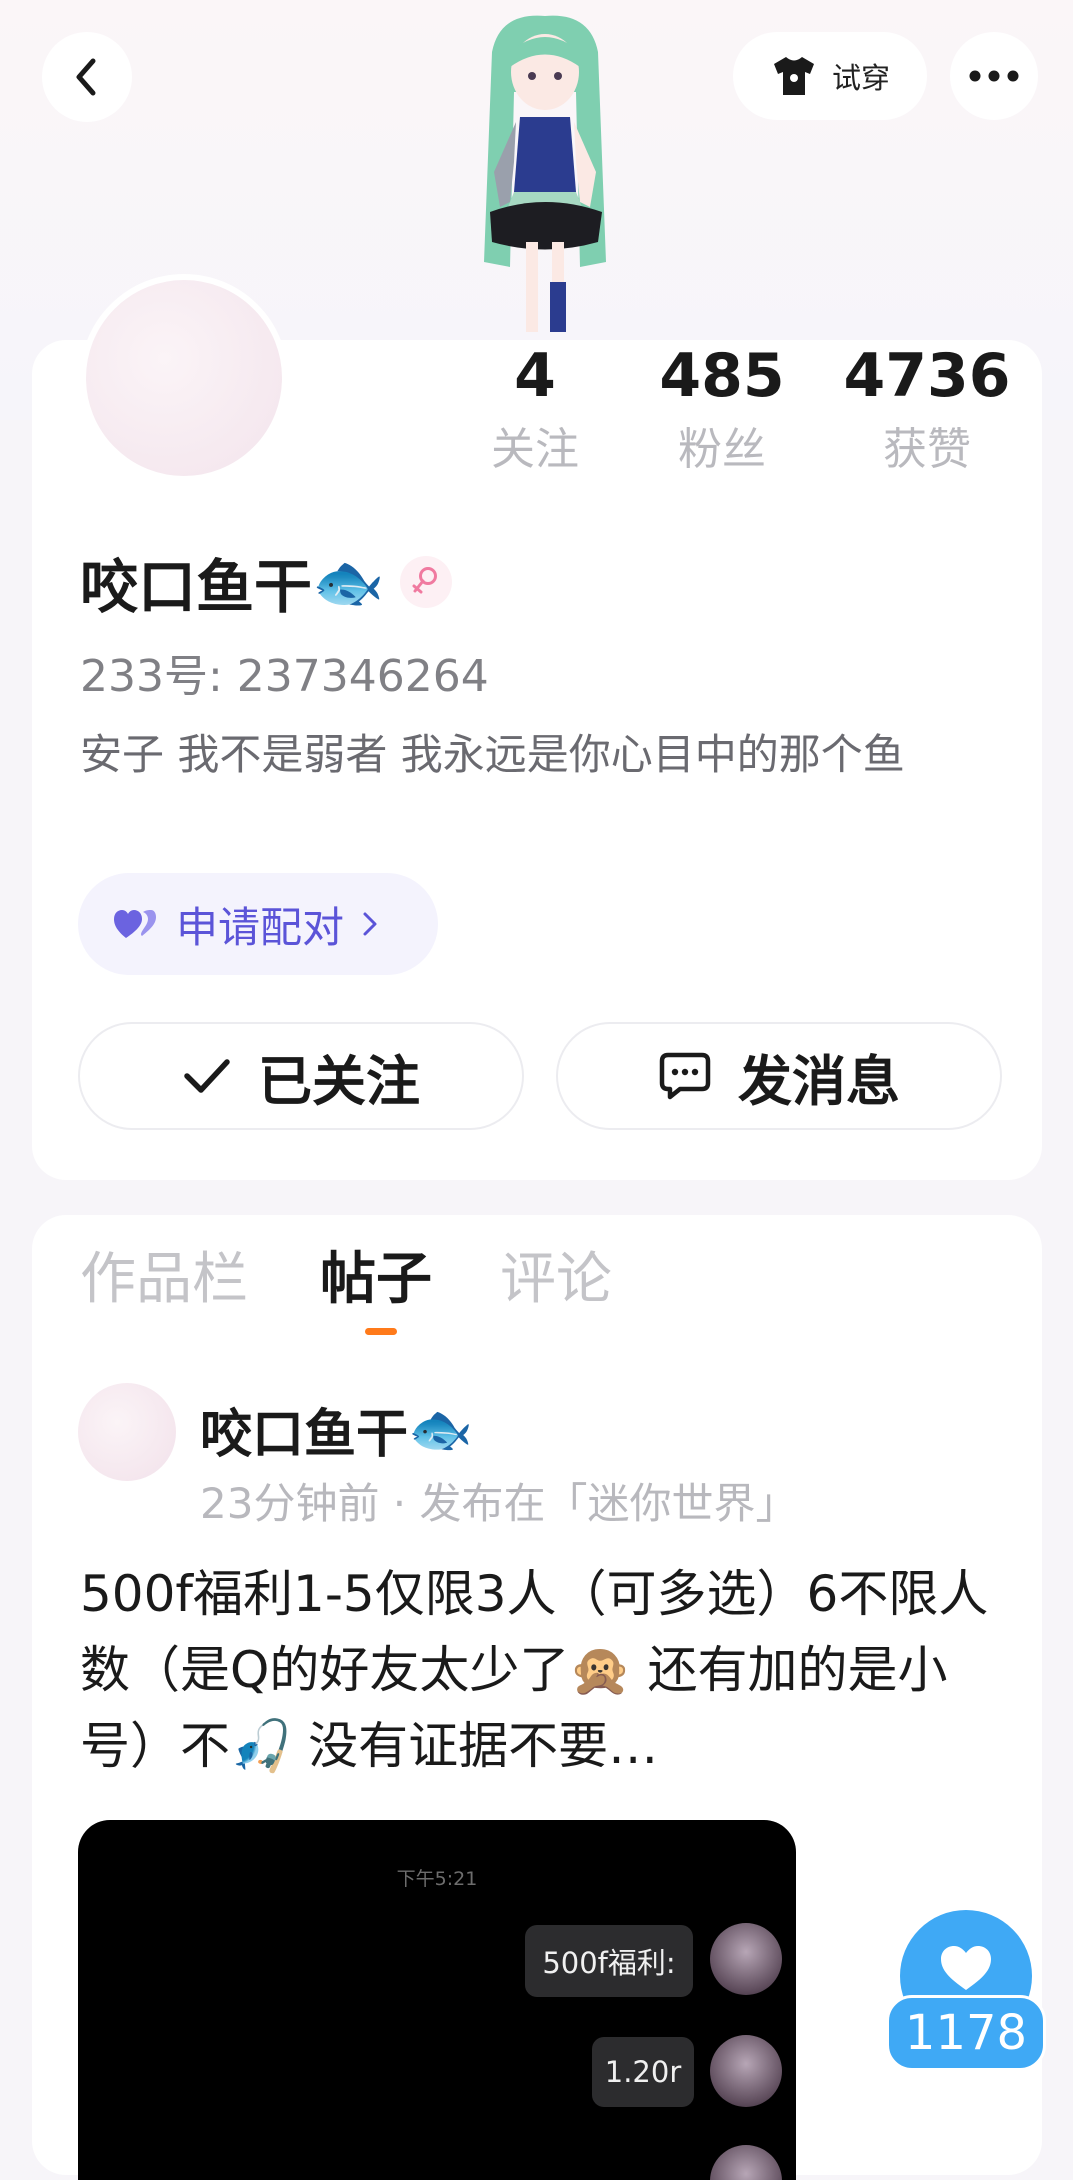 The width and height of the screenshot is (1073, 2180). What do you see at coordinates (339, 1081) in the screenshot?
I see `followed-label: 已关注` at bounding box center [339, 1081].